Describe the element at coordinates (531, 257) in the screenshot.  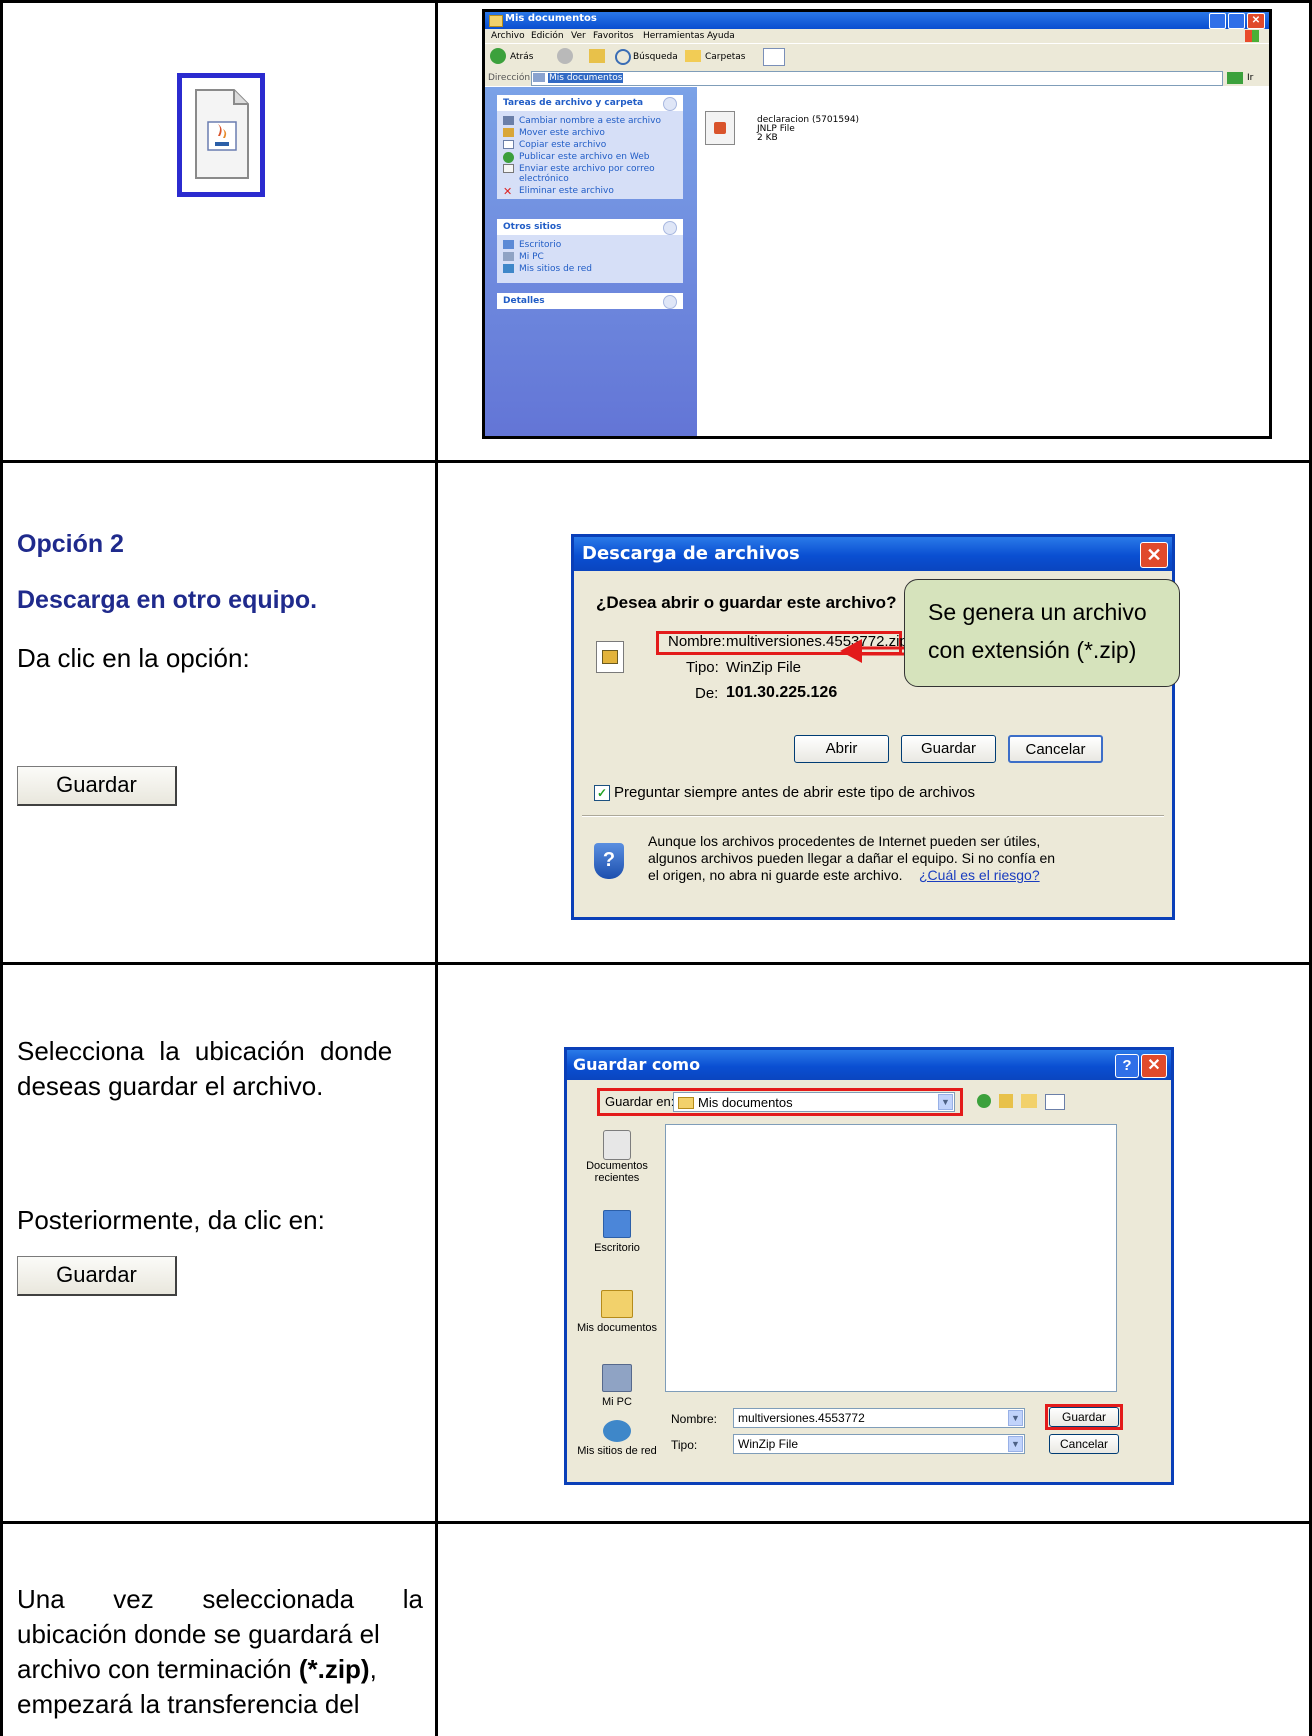
I see `other-mypc: Mi PC` at that location.